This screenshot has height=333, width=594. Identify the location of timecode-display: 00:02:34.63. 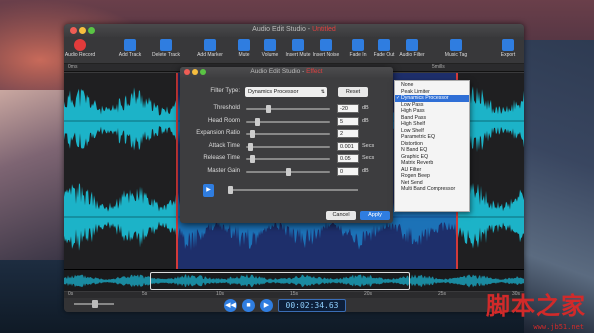
(312, 305).